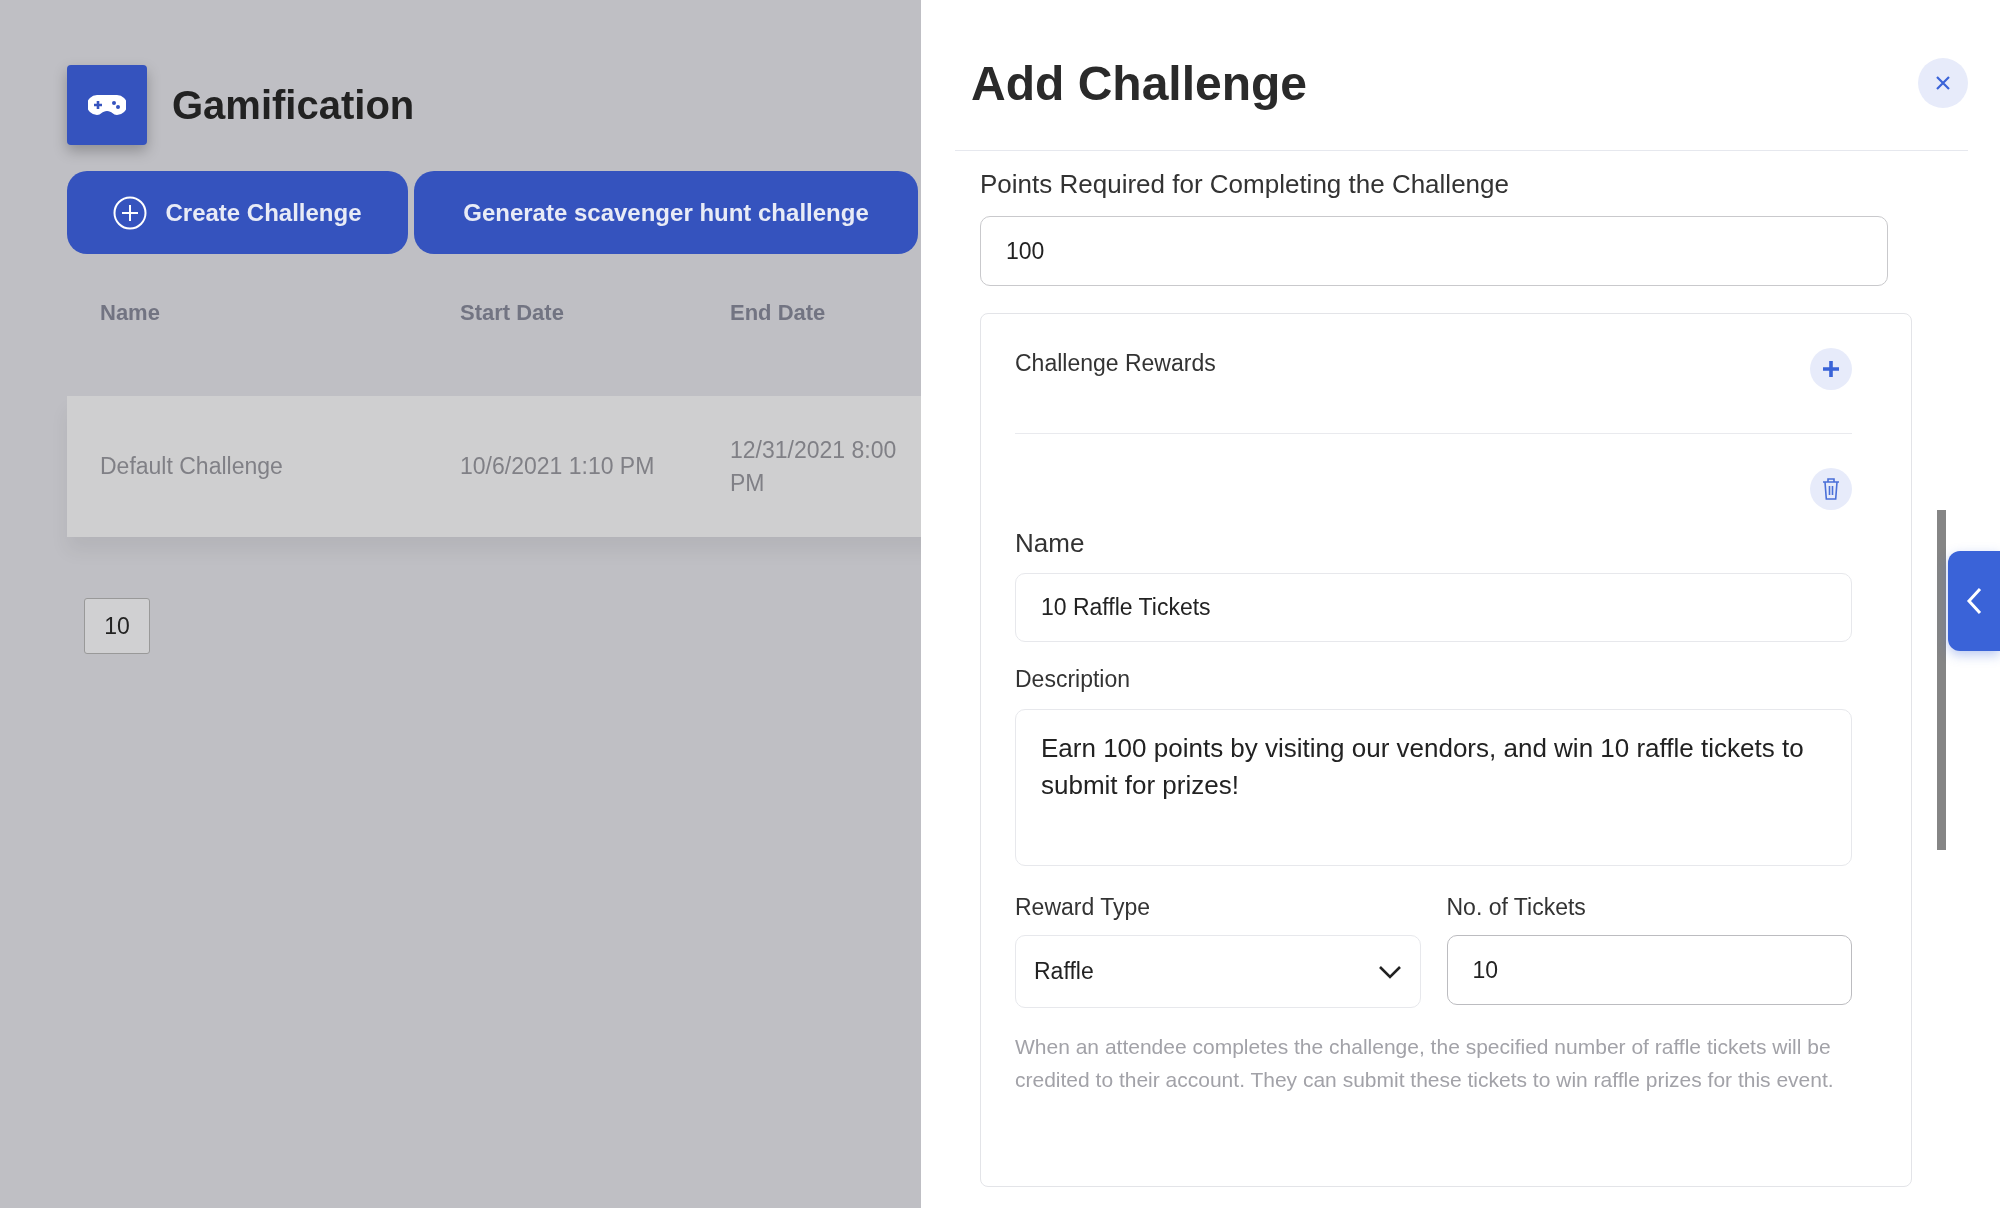  I want to click on column-header: End Date, so click(778, 313).